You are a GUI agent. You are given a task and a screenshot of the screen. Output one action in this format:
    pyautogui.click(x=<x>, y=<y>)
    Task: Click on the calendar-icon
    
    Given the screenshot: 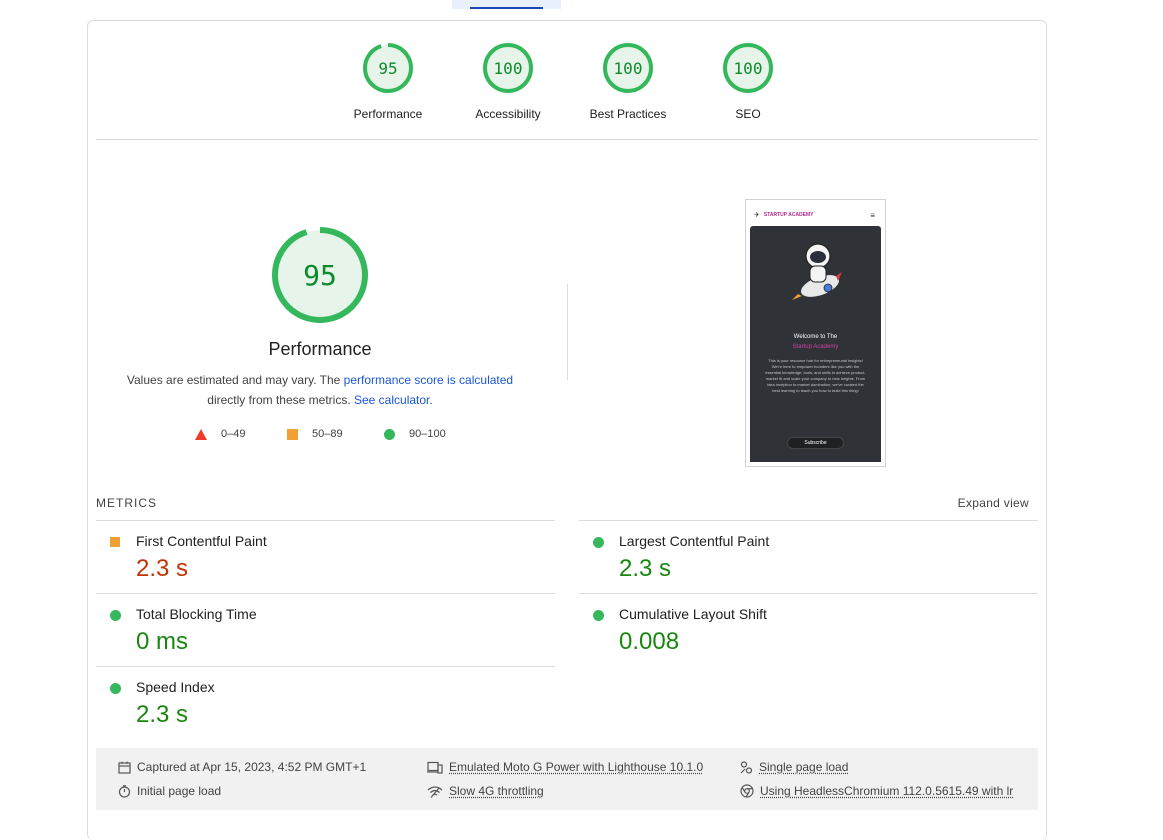 What is the action you would take?
    pyautogui.click(x=124, y=767)
    